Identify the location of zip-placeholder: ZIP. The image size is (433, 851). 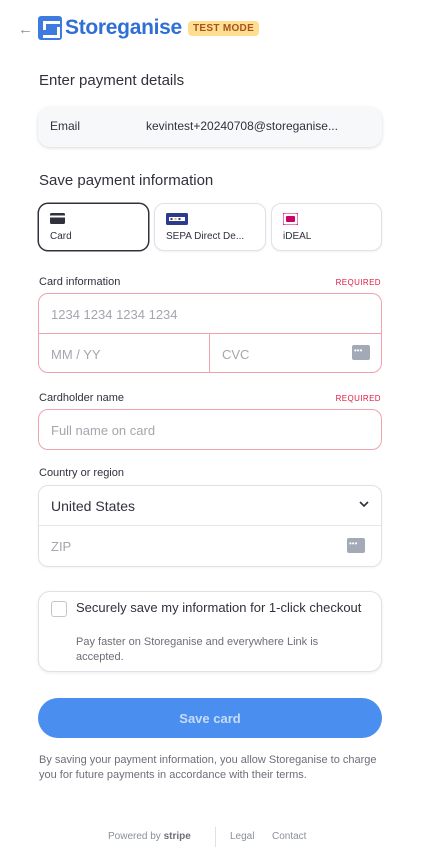
(61, 546).